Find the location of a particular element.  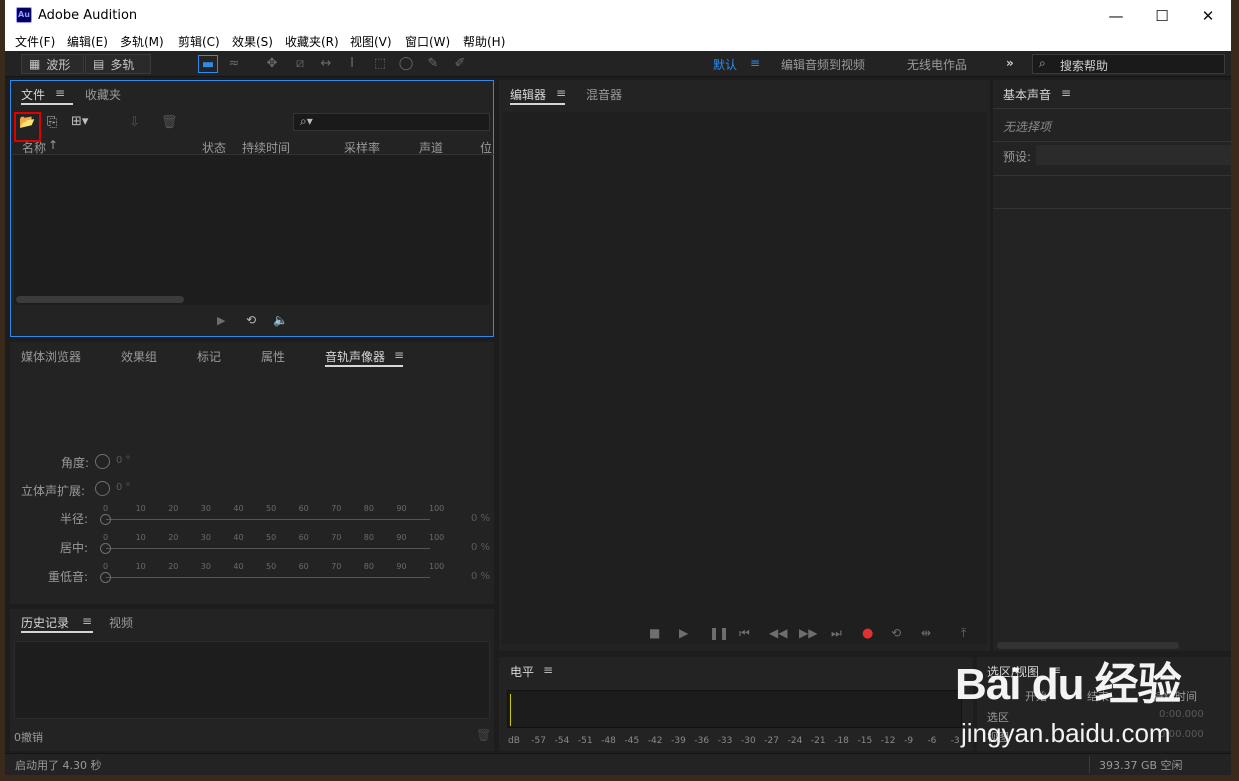

tab-favorites: 收藏夹 is located at coordinates (103, 94).